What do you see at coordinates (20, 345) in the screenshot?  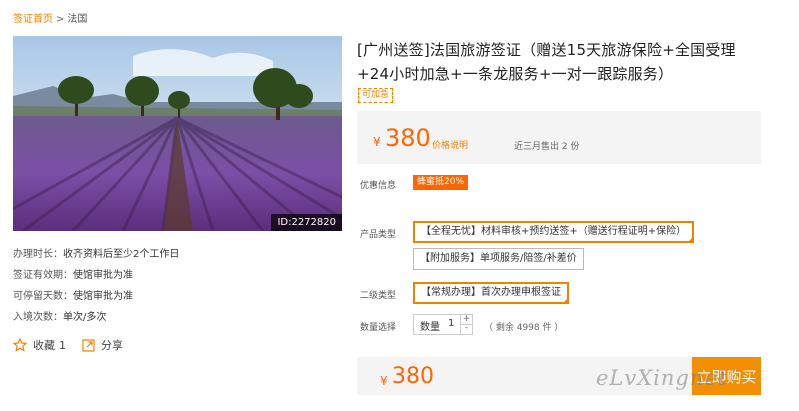 I see `star-icon` at bounding box center [20, 345].